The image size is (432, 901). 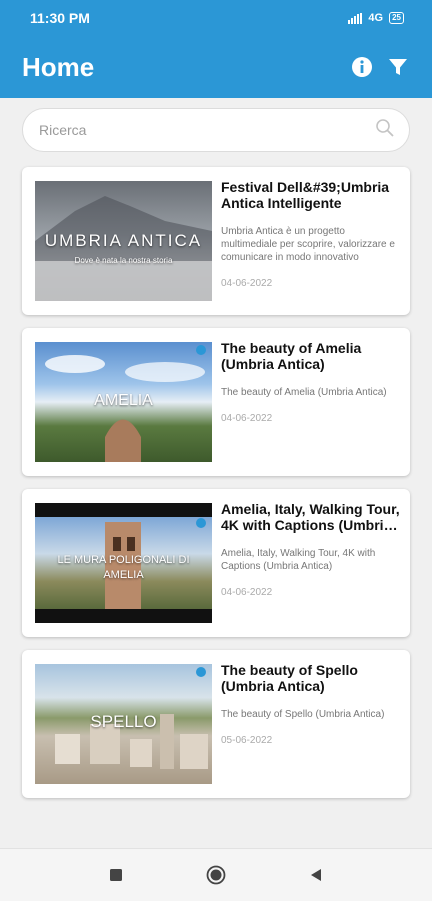 I want to click on video-thumbnail: SPELLO, so click(x=123, y=724).